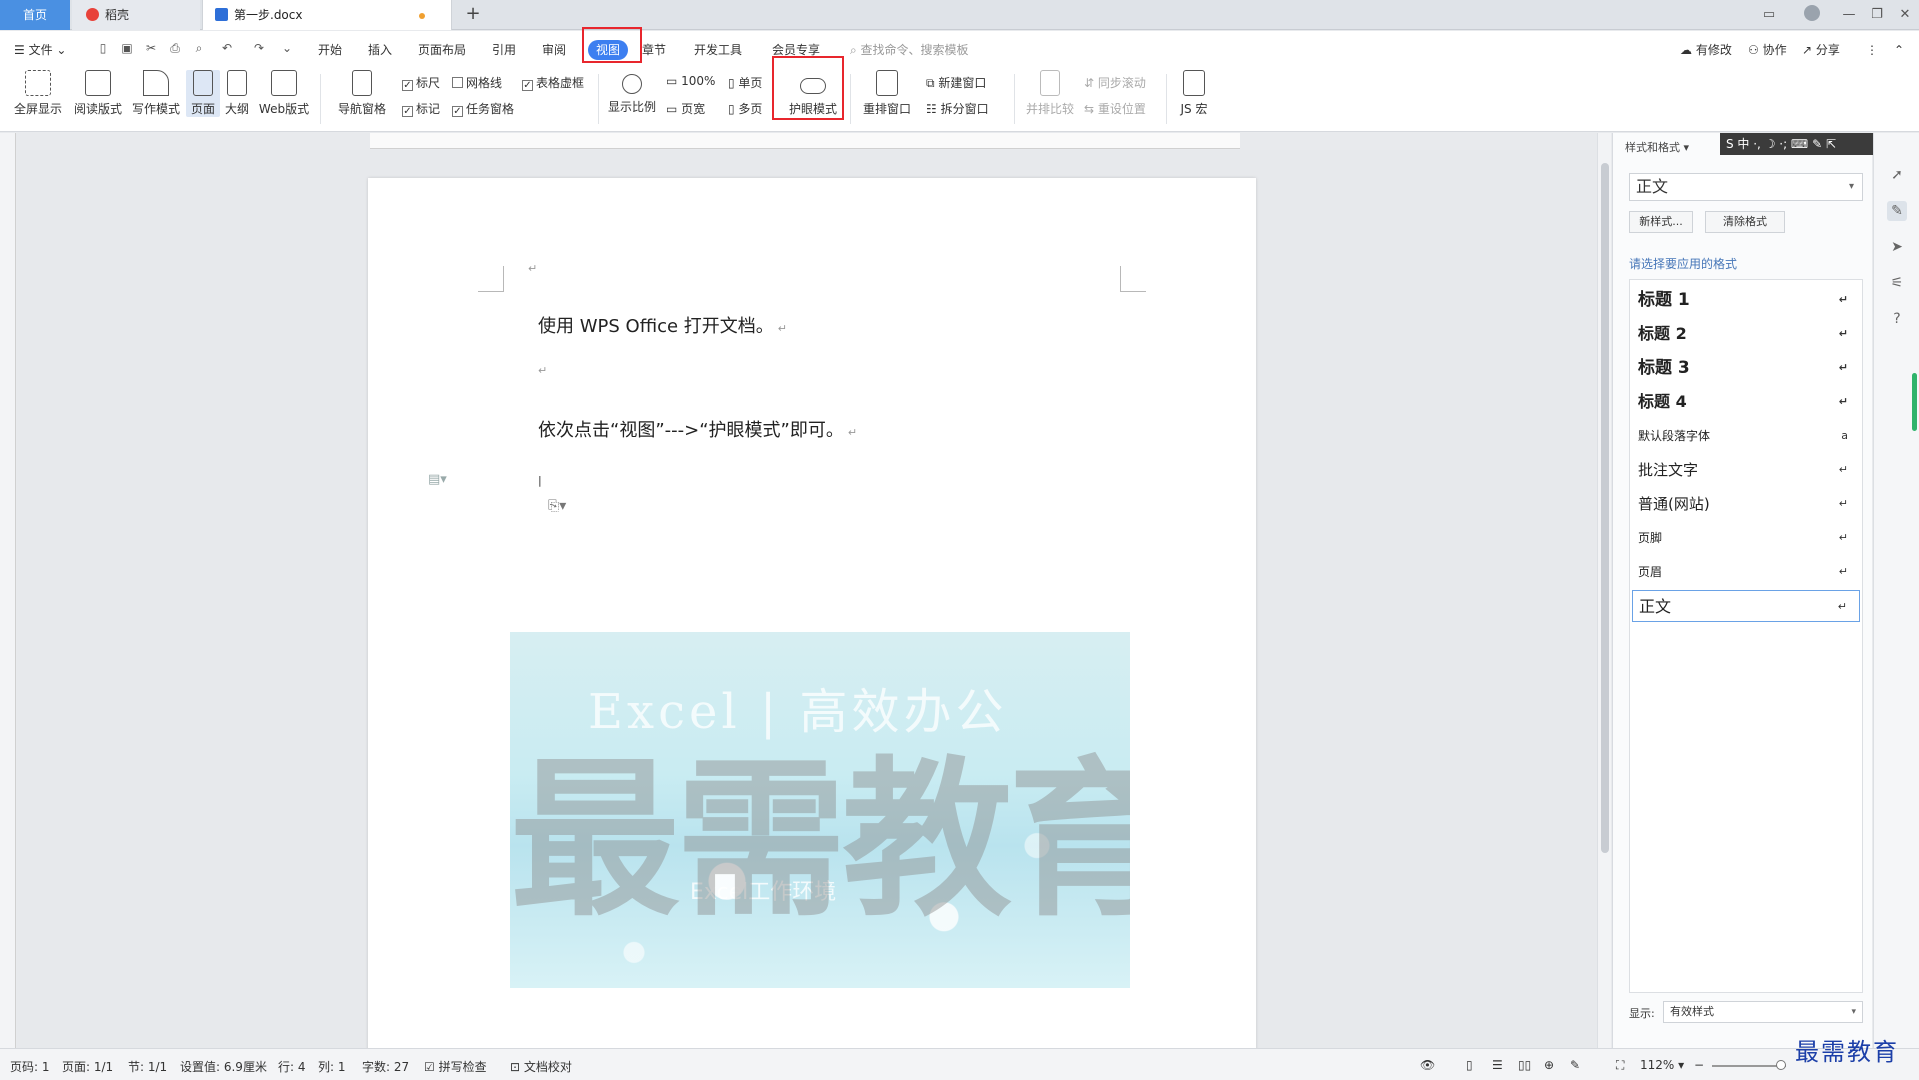  I want to click on tab-home: 首页, so click(35, 15).